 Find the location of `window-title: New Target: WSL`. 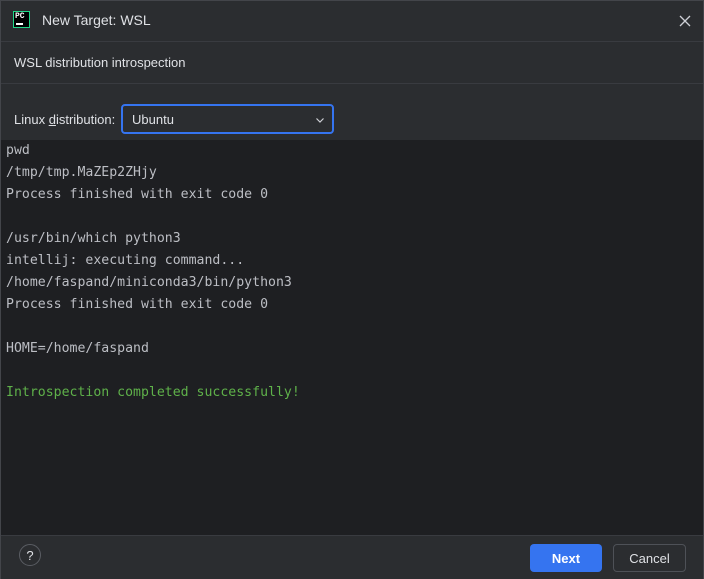

window-title: New Target: WSL is located at coordinates (96, 20).